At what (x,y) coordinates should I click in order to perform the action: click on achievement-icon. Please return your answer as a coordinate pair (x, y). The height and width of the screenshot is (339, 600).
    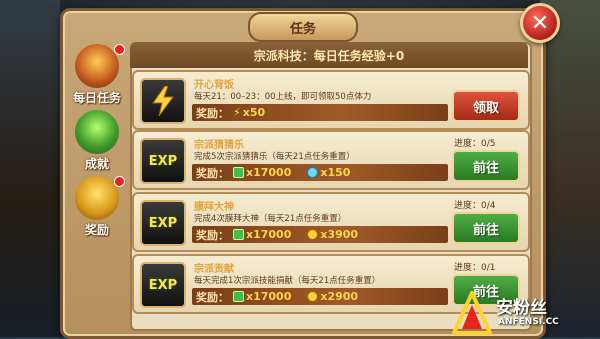
    Looking at the image, I should click on (97, 132).